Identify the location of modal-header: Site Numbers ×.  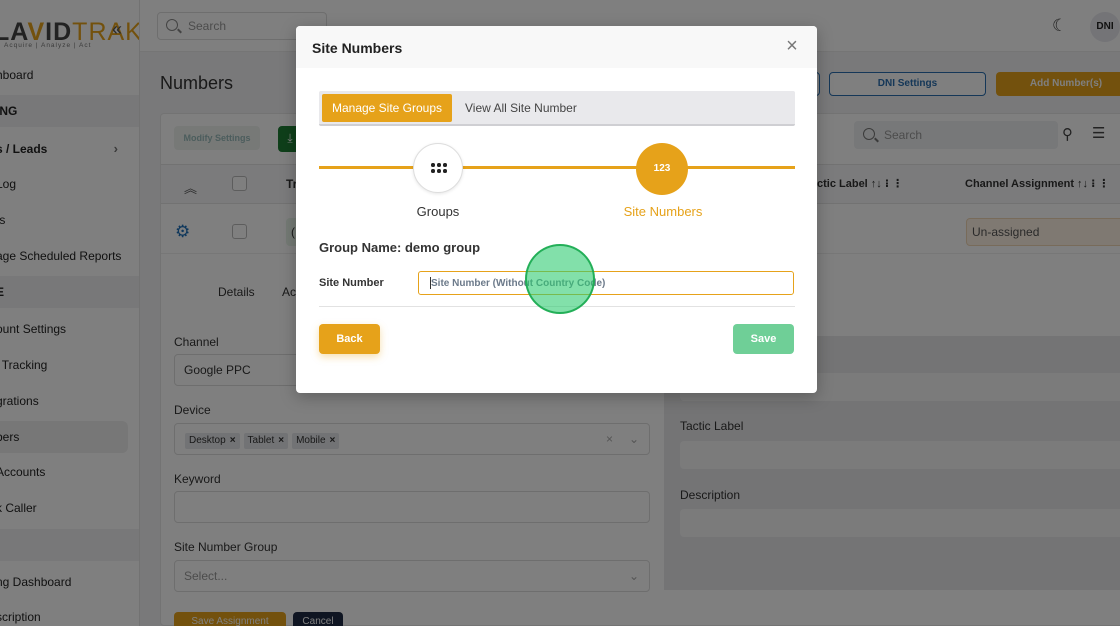
(556, 47).